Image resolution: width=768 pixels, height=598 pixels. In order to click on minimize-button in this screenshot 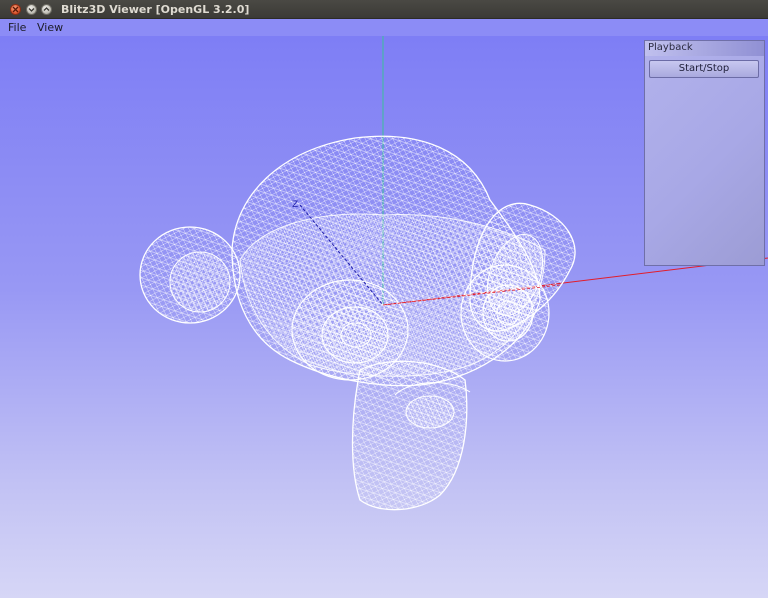, I will do `click(31, 9)`.